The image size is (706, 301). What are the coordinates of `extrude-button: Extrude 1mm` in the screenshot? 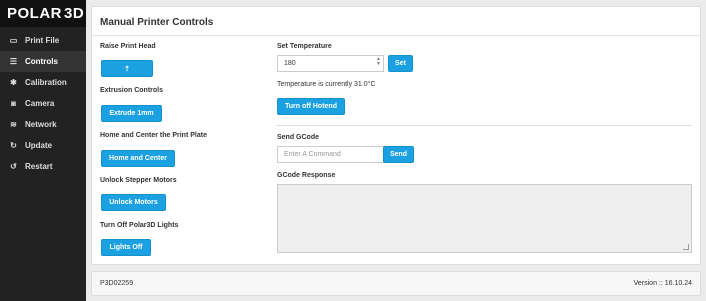 It's located at (131, 113).